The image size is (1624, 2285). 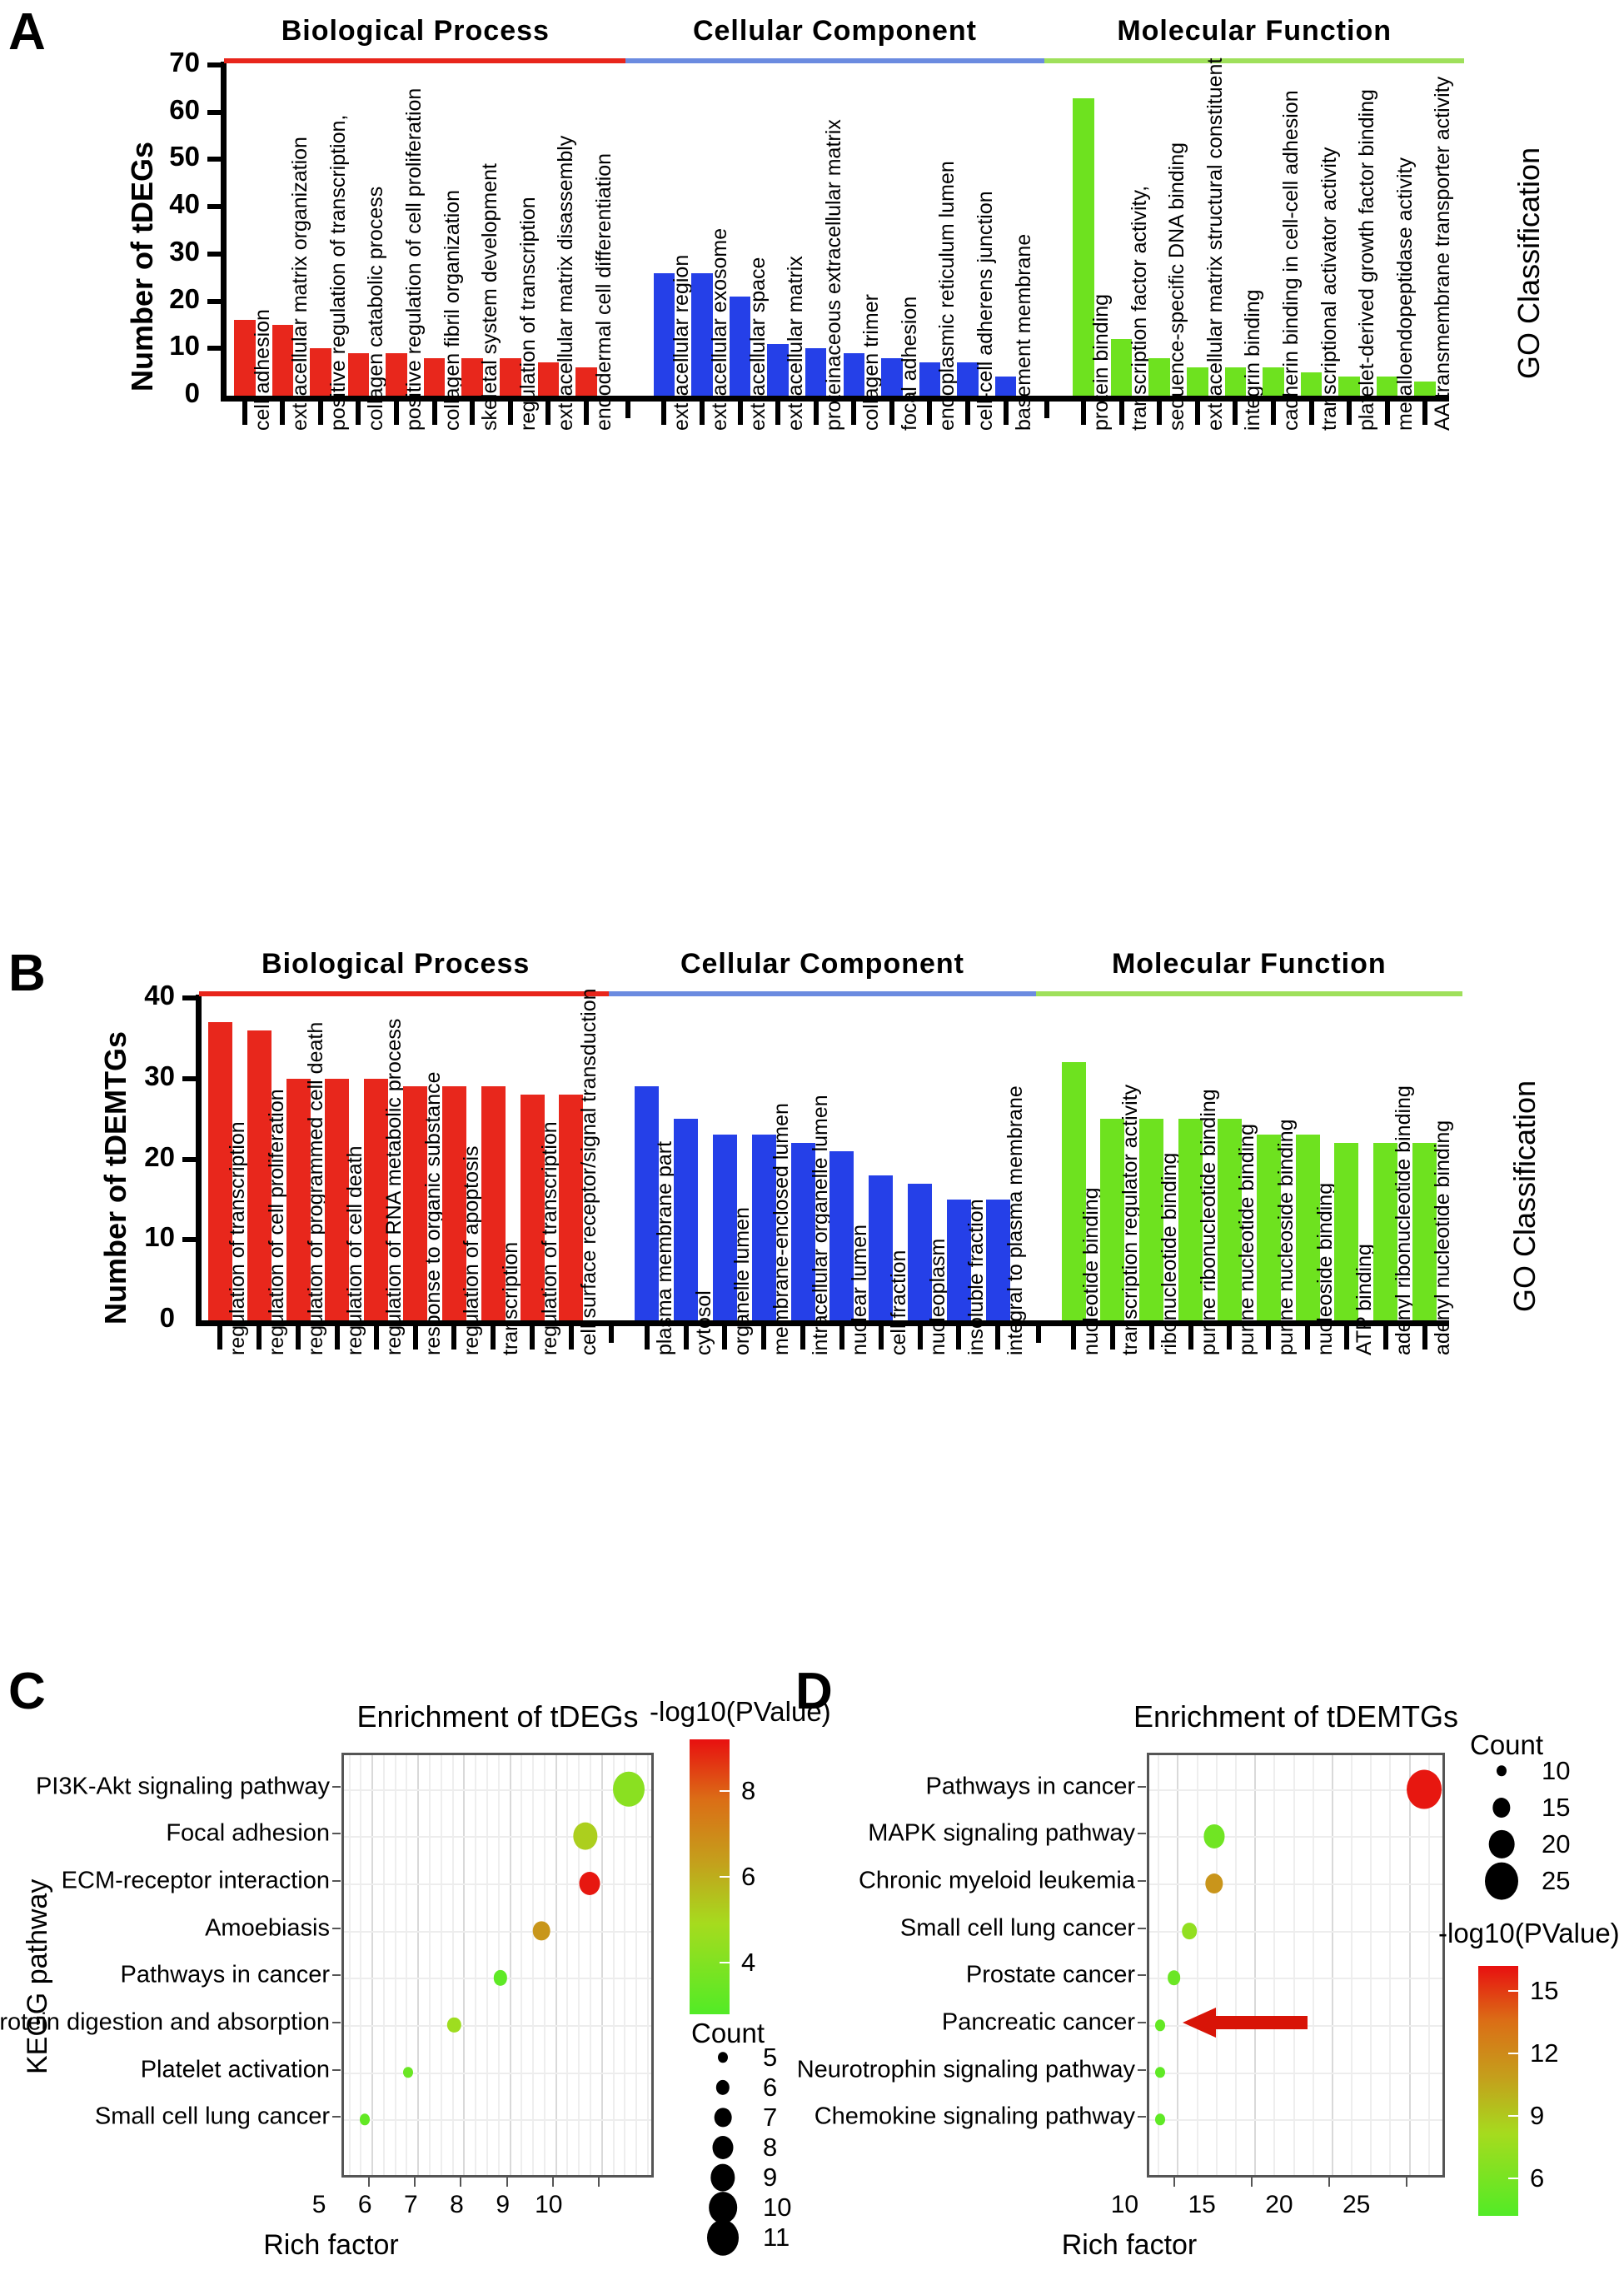 I want to click on pathway-label: Prostate cancer, so click(x=1050, y=1974).